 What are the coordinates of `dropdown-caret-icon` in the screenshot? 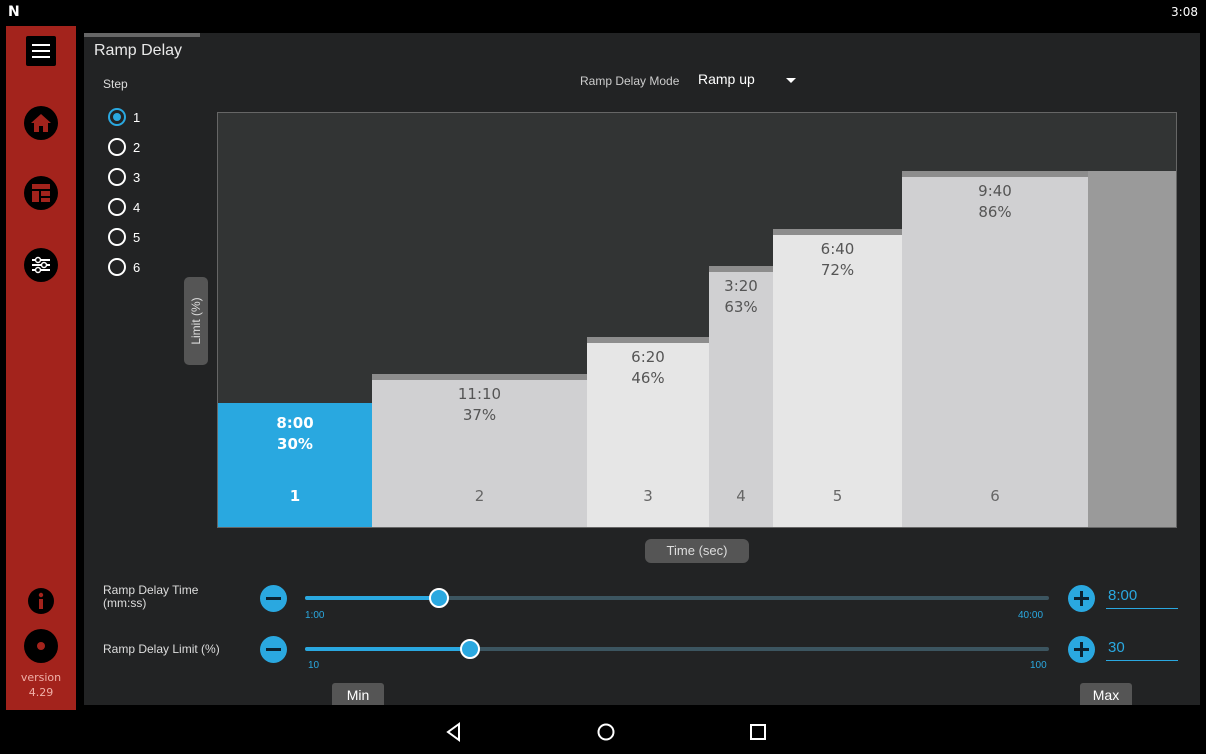 It's located at (791, 80).